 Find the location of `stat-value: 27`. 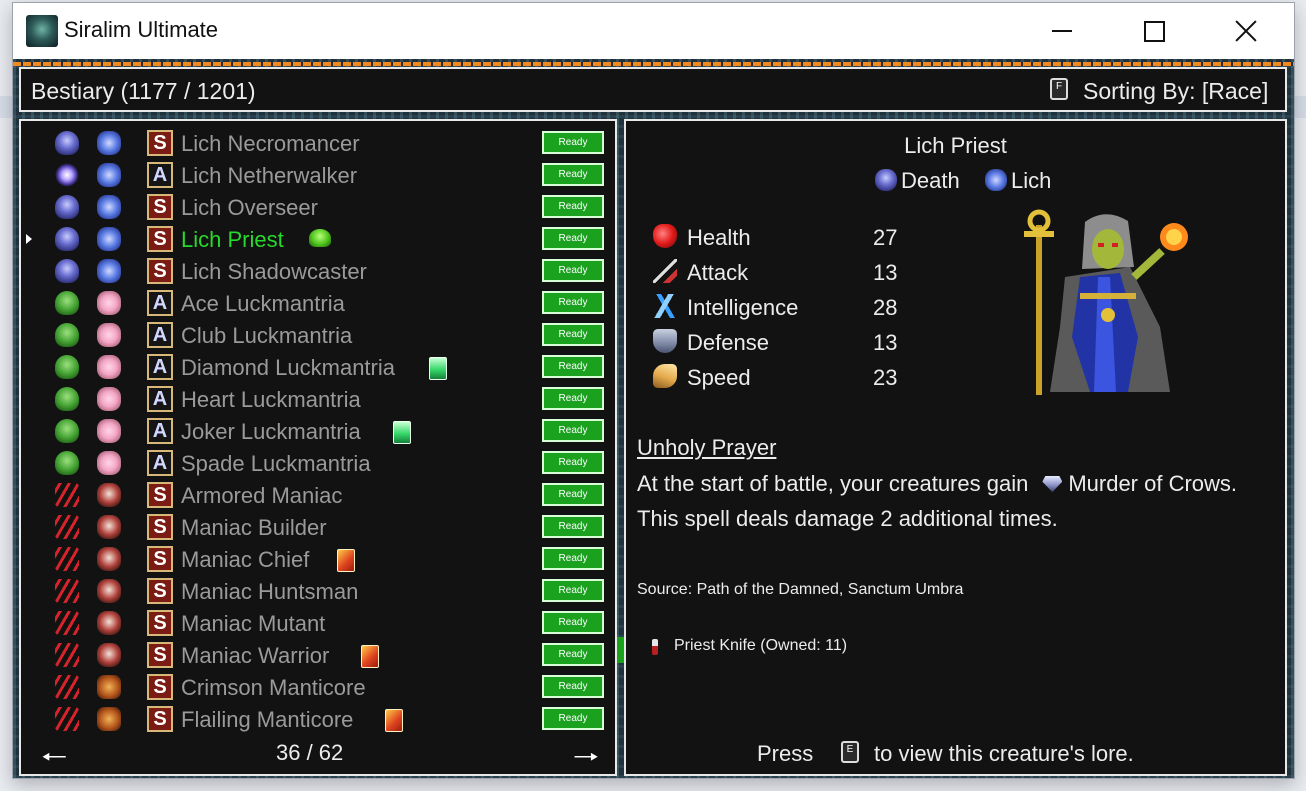

stat-value: 27 is located at coordinates (885, 237).